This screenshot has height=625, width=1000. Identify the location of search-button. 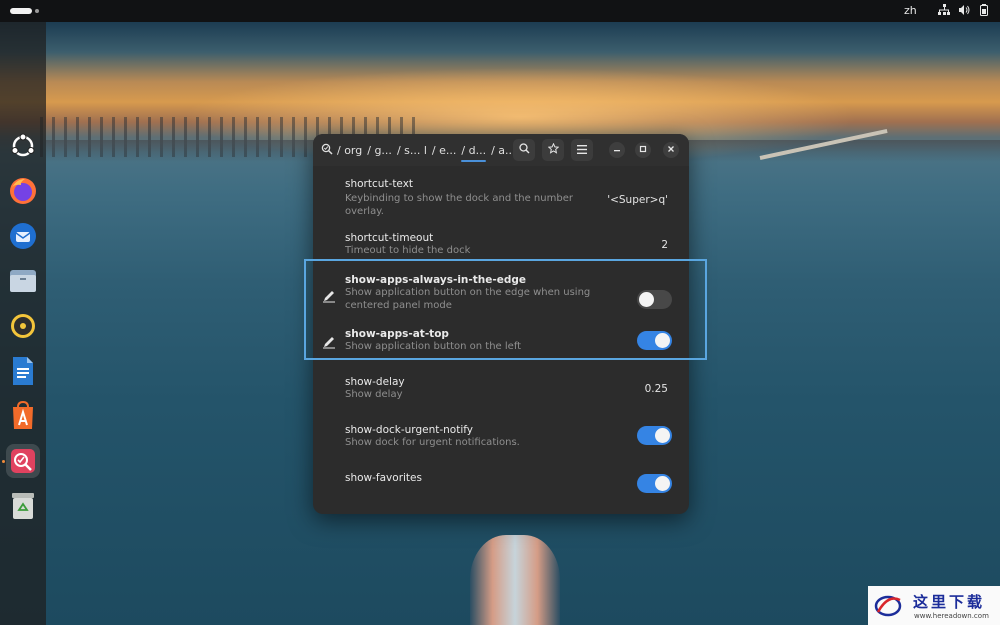
(524, 150).